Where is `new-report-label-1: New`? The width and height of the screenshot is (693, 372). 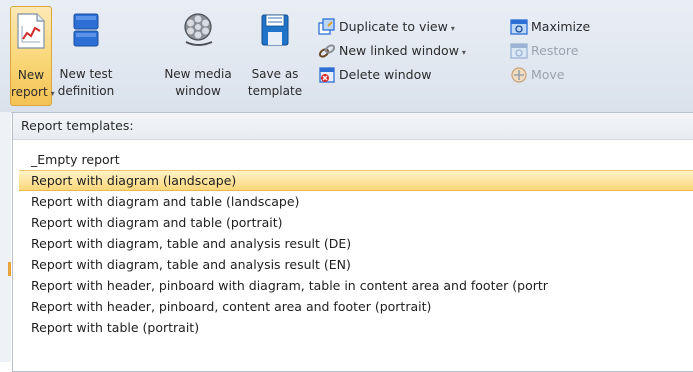
new-report-label-1: New is located at coordinates (31, 75).